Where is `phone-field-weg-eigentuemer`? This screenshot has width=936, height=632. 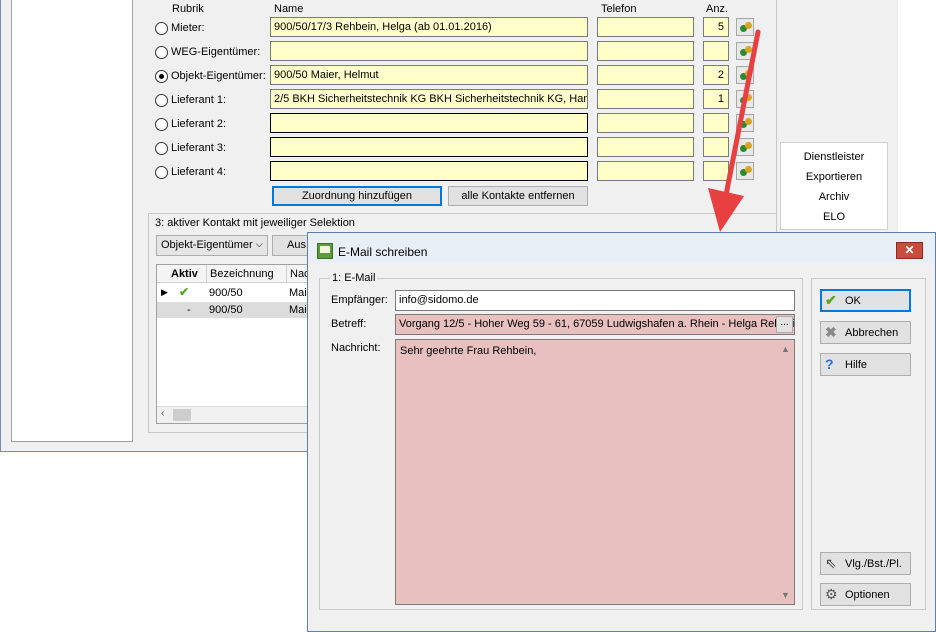 phone-field-weg-eigentuemer is located at coordinates (645, 51).